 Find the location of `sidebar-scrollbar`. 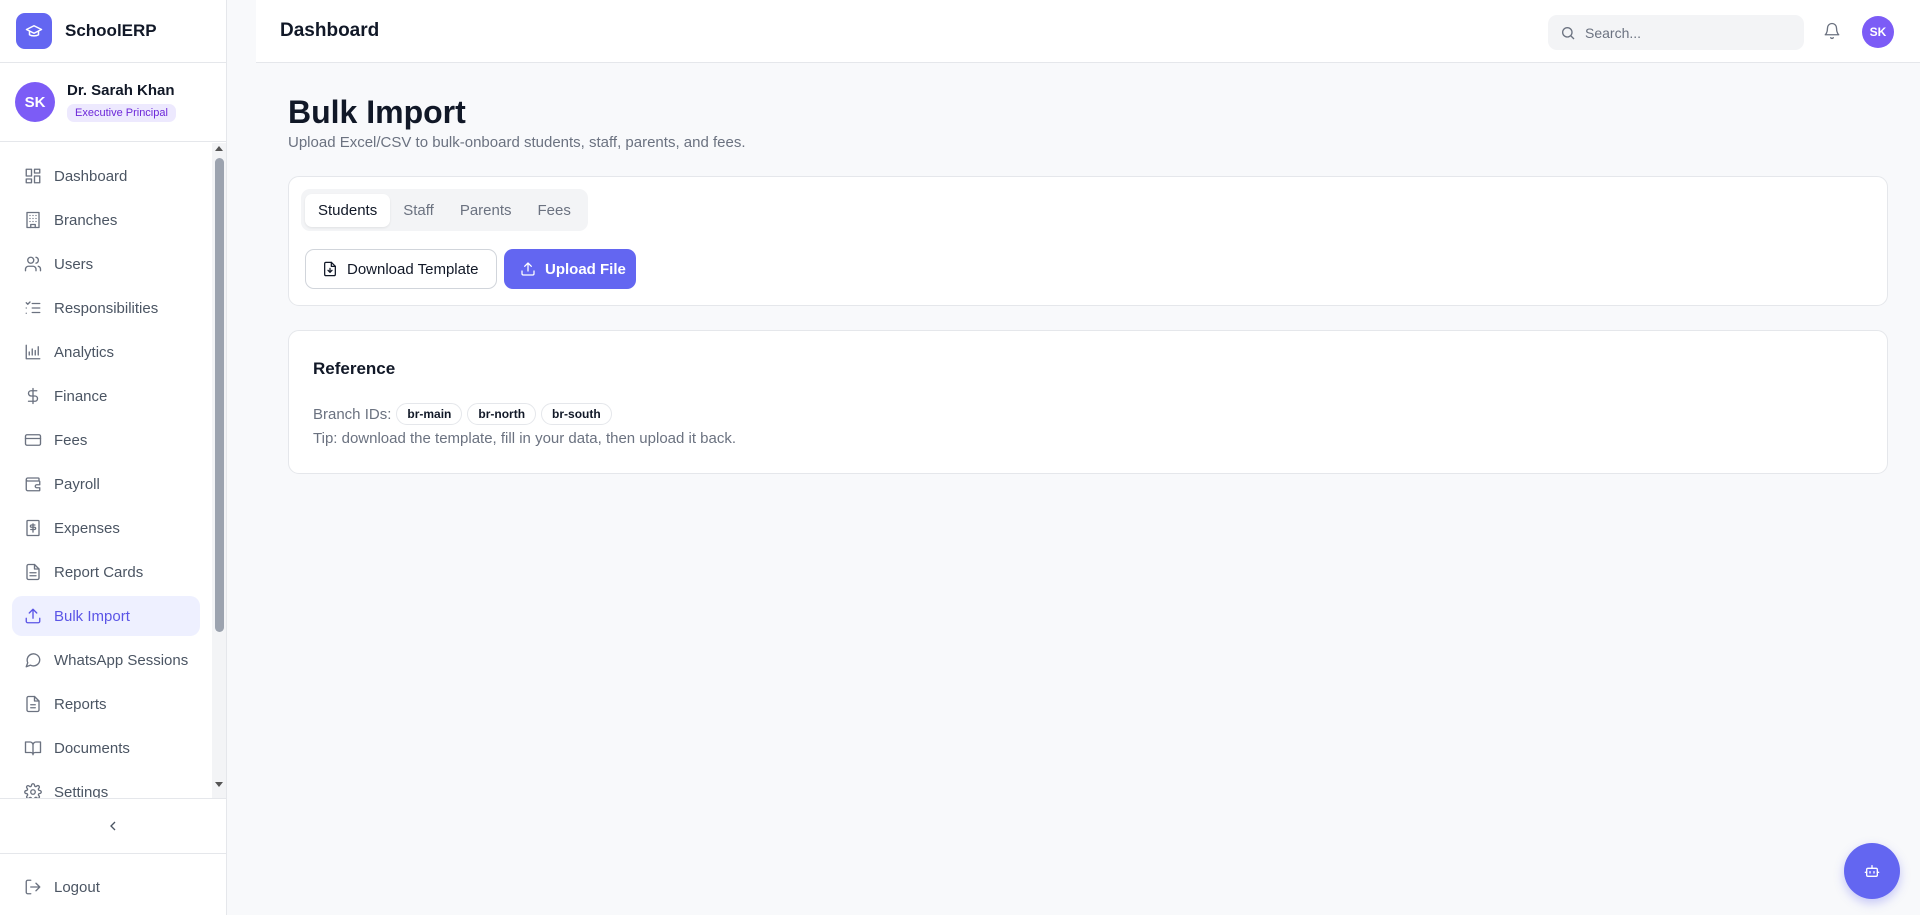

sidebar-scrollbar is located at coordinates (219, 470).